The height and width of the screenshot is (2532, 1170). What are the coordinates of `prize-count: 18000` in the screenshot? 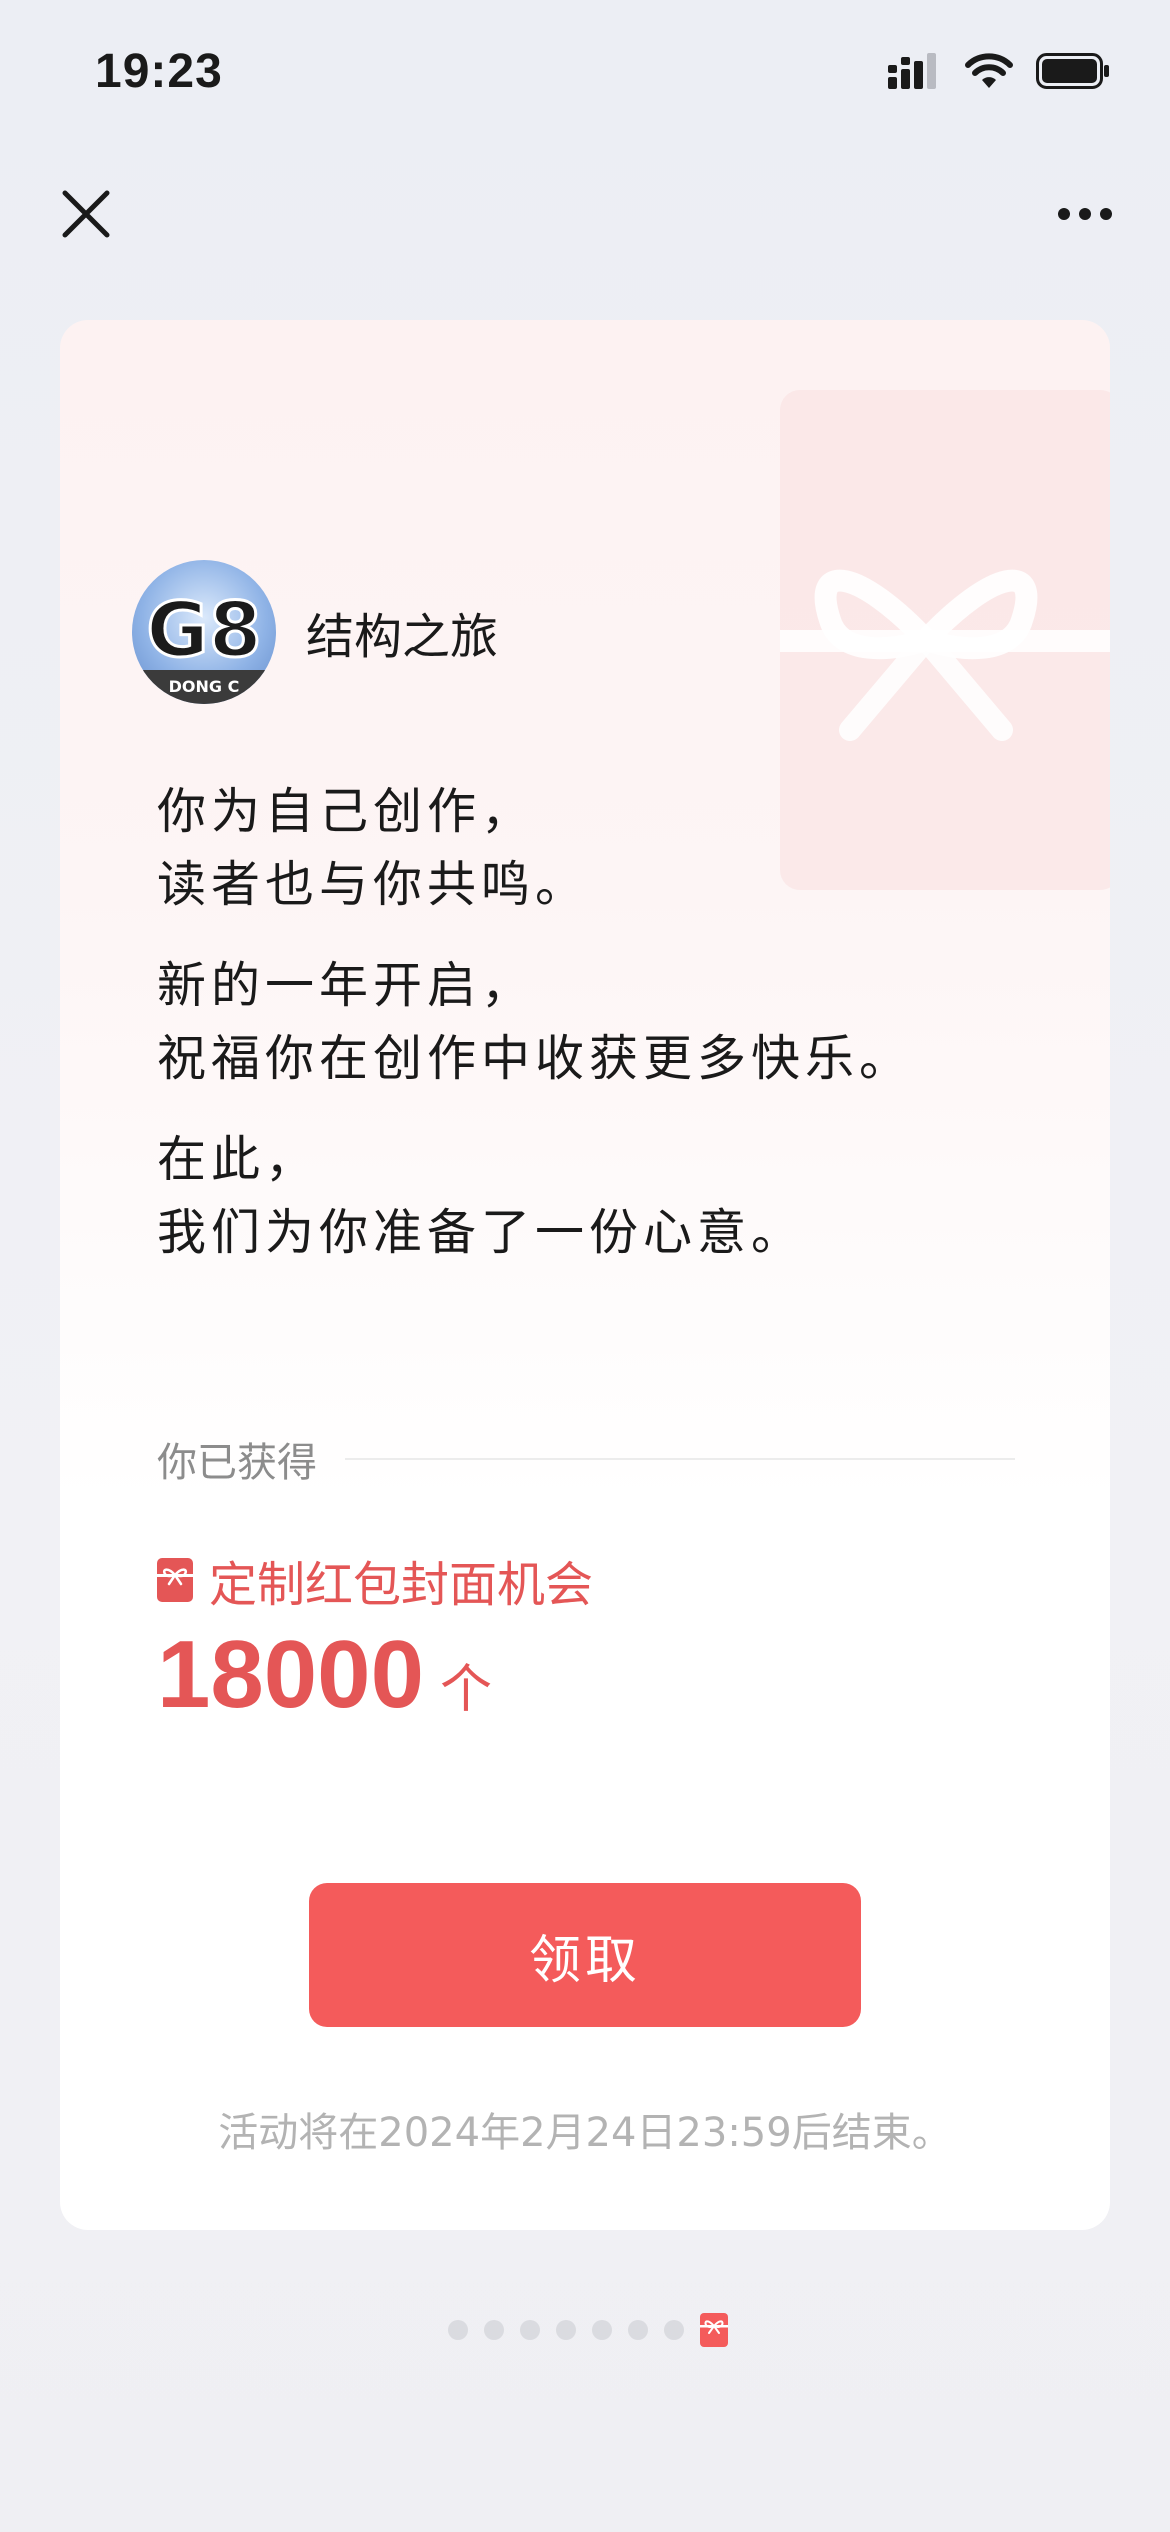 It's located at (290, 1674).